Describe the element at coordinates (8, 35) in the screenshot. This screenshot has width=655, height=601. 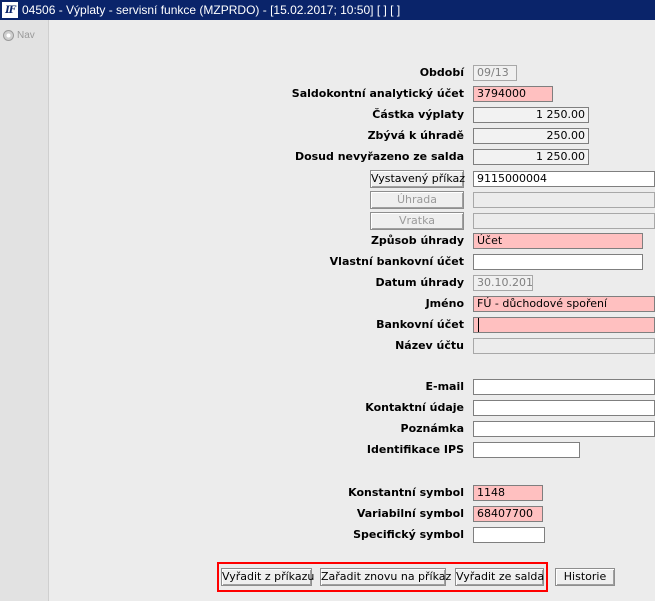
I see `nav-radio-icon` at that location.